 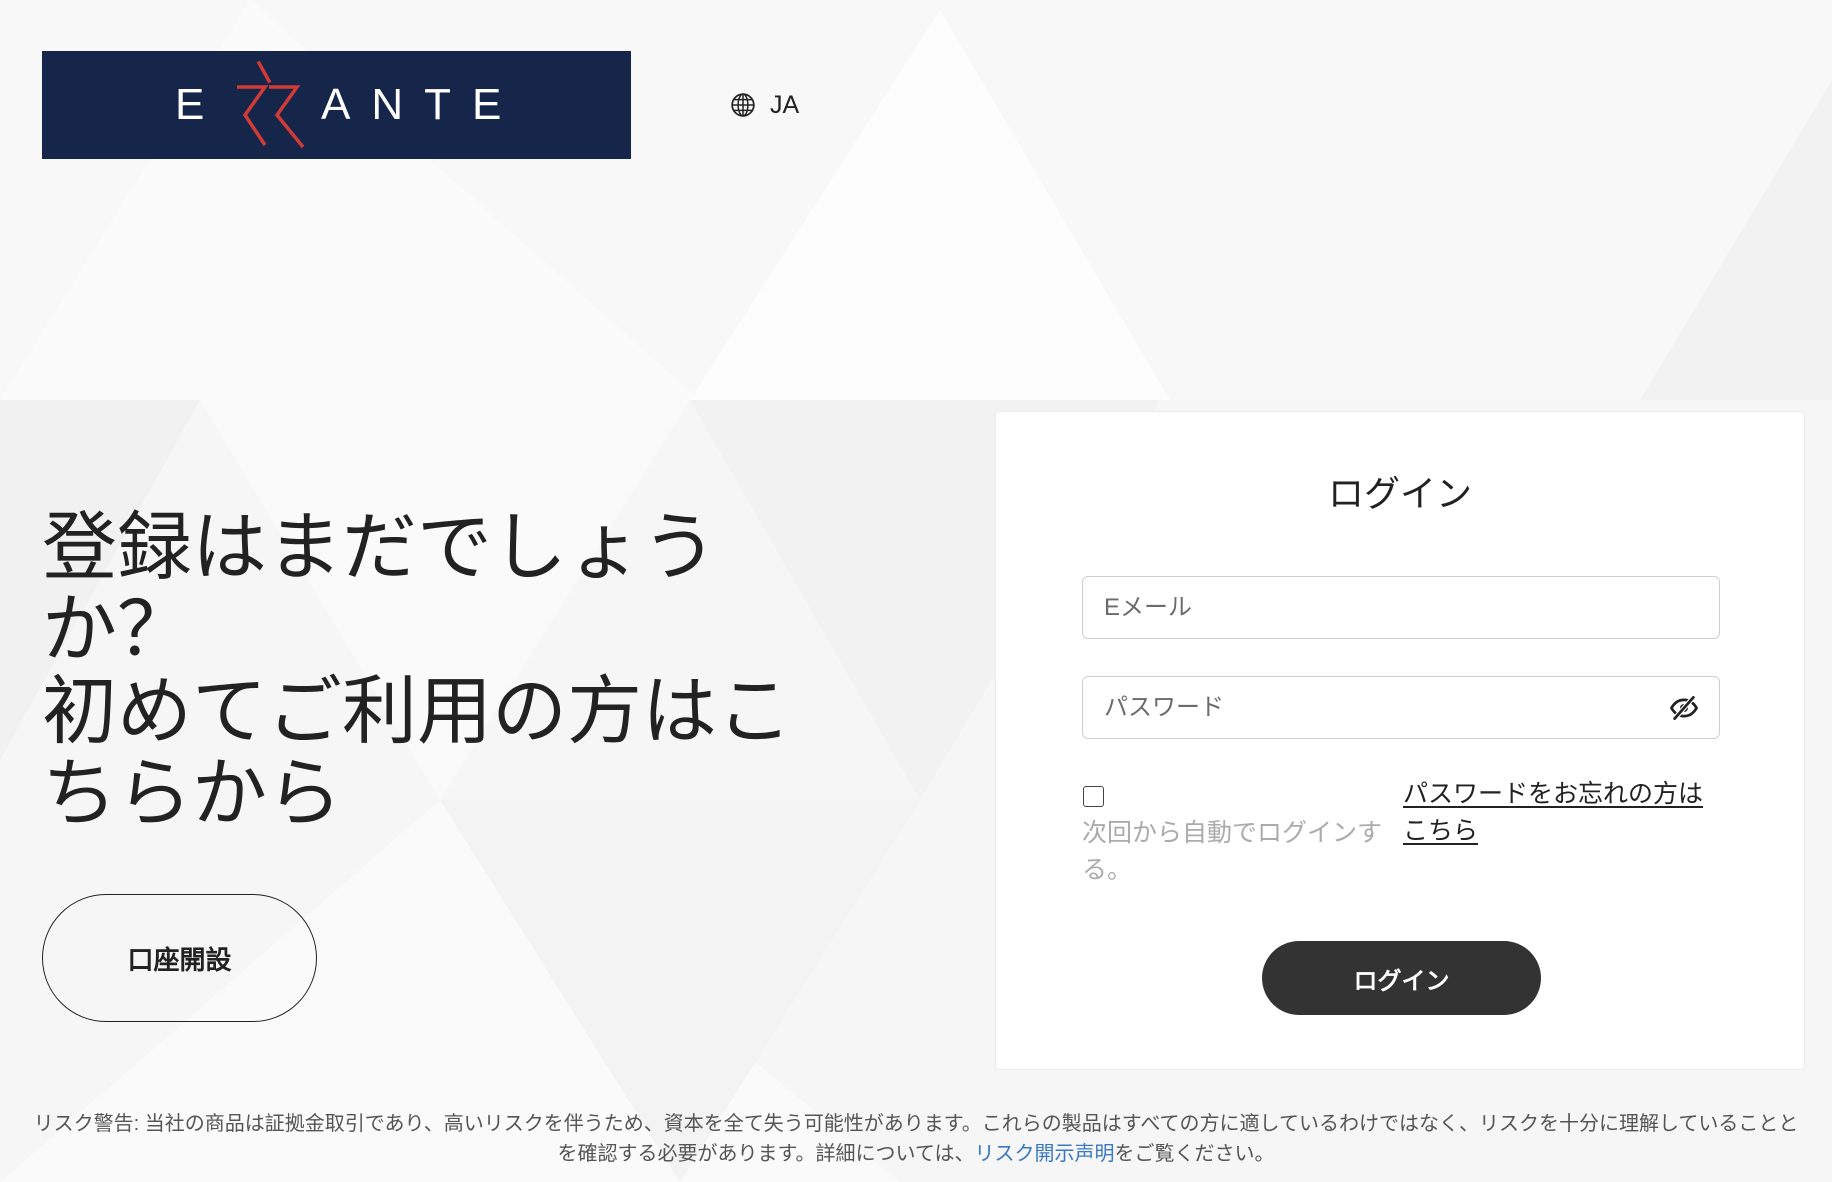 I want to click on logo-letters-ante: ANTE, so click(x=422, y=104).